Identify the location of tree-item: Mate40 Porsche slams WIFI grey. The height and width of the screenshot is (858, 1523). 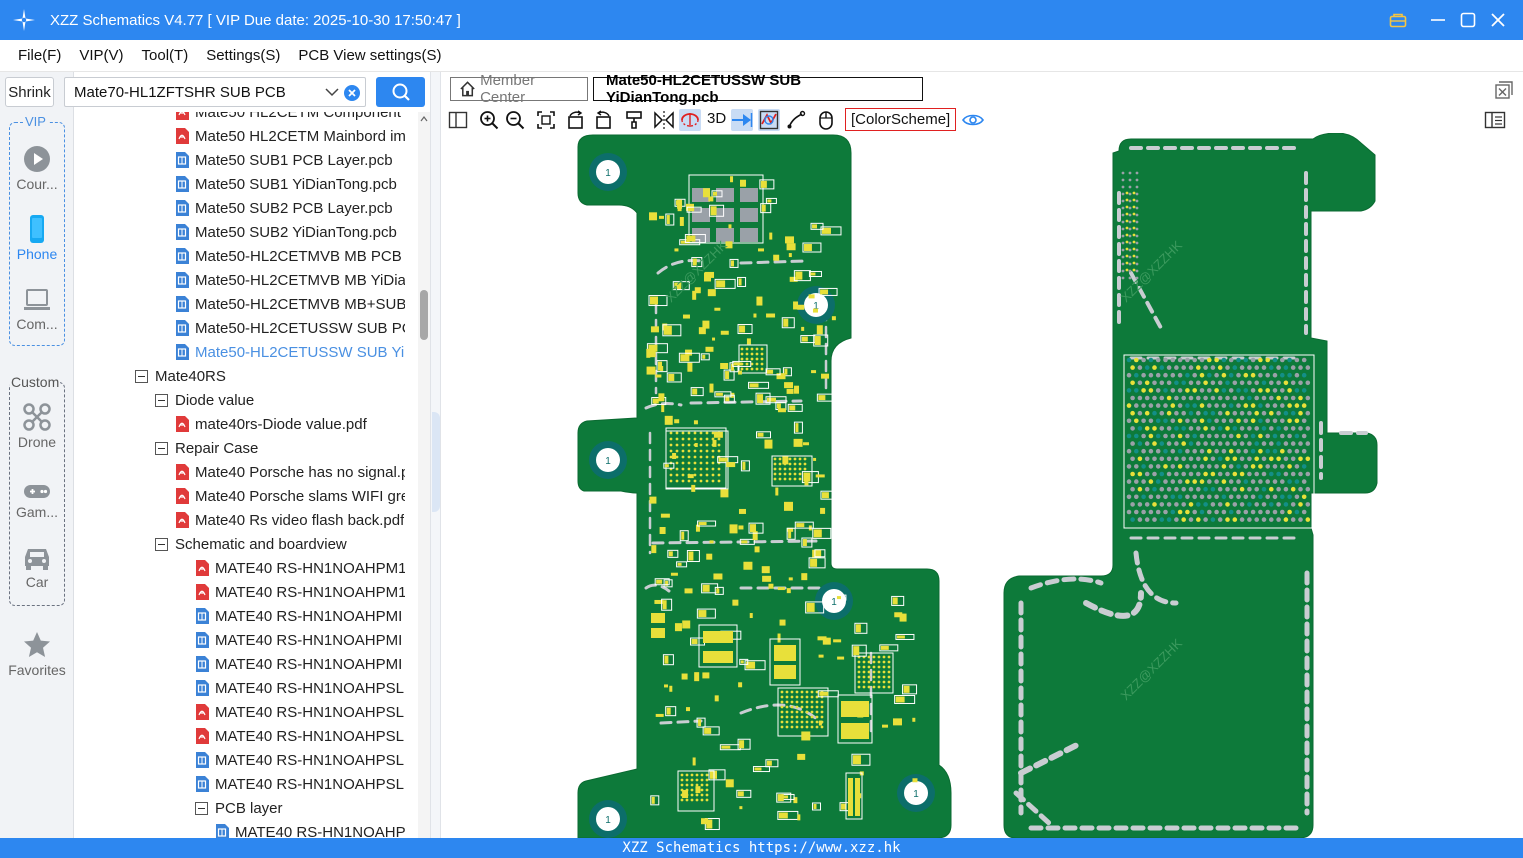
(290, 496).